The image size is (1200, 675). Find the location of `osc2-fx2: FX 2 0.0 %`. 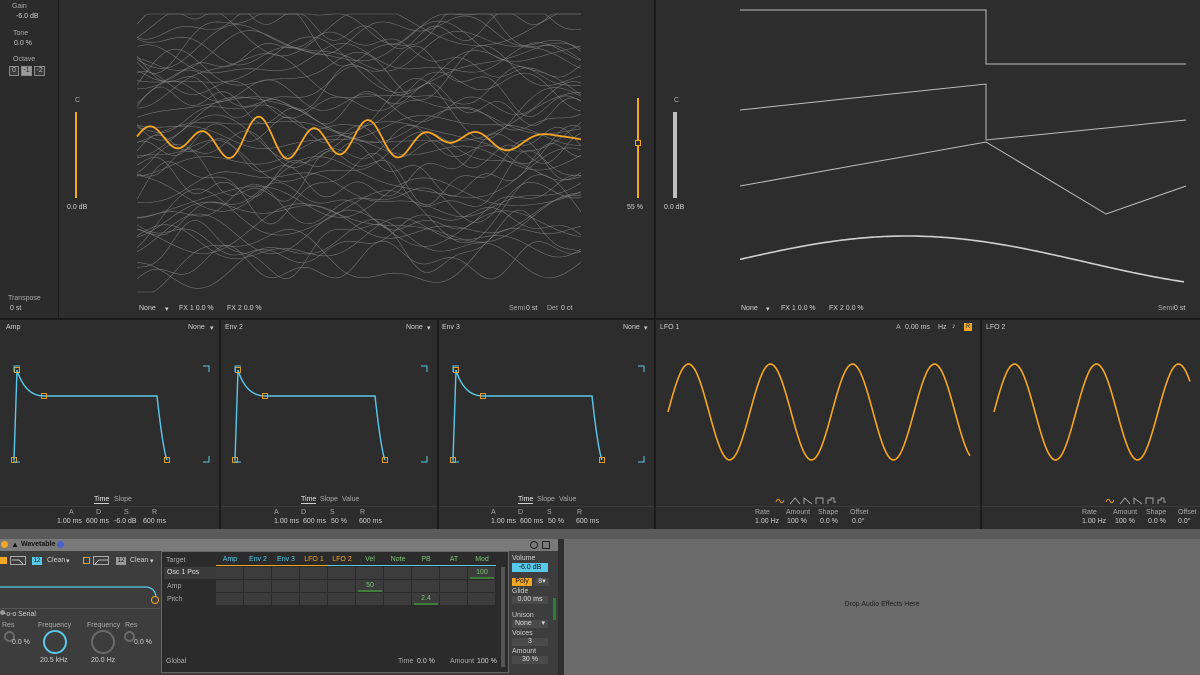

osc2-fx2: FX 2 0.0 % is located at coordinates (846, 308).